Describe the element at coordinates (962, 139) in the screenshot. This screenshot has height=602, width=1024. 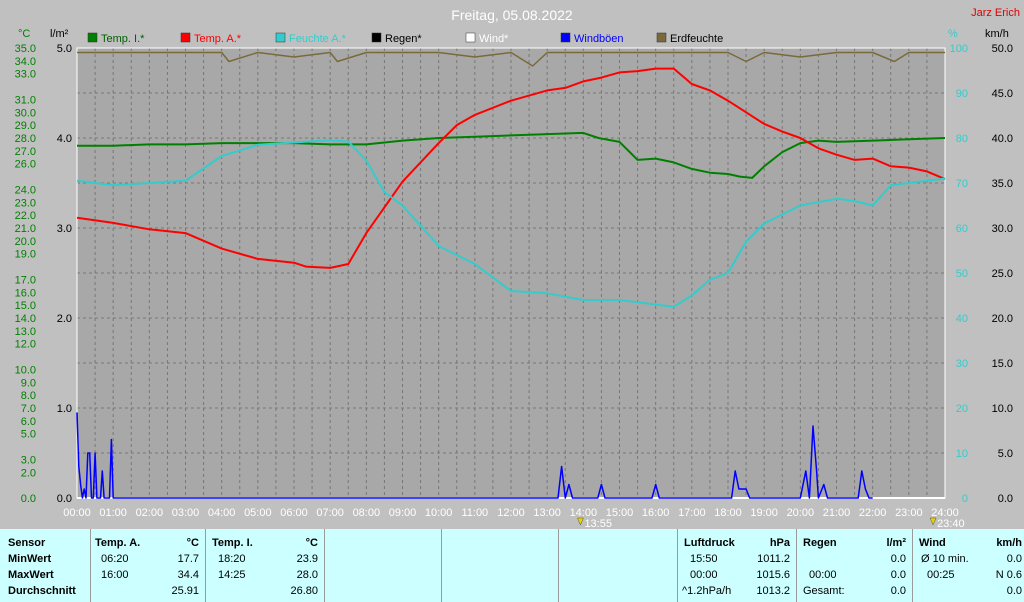
I see `humidity-tick-label: 80` at that location.